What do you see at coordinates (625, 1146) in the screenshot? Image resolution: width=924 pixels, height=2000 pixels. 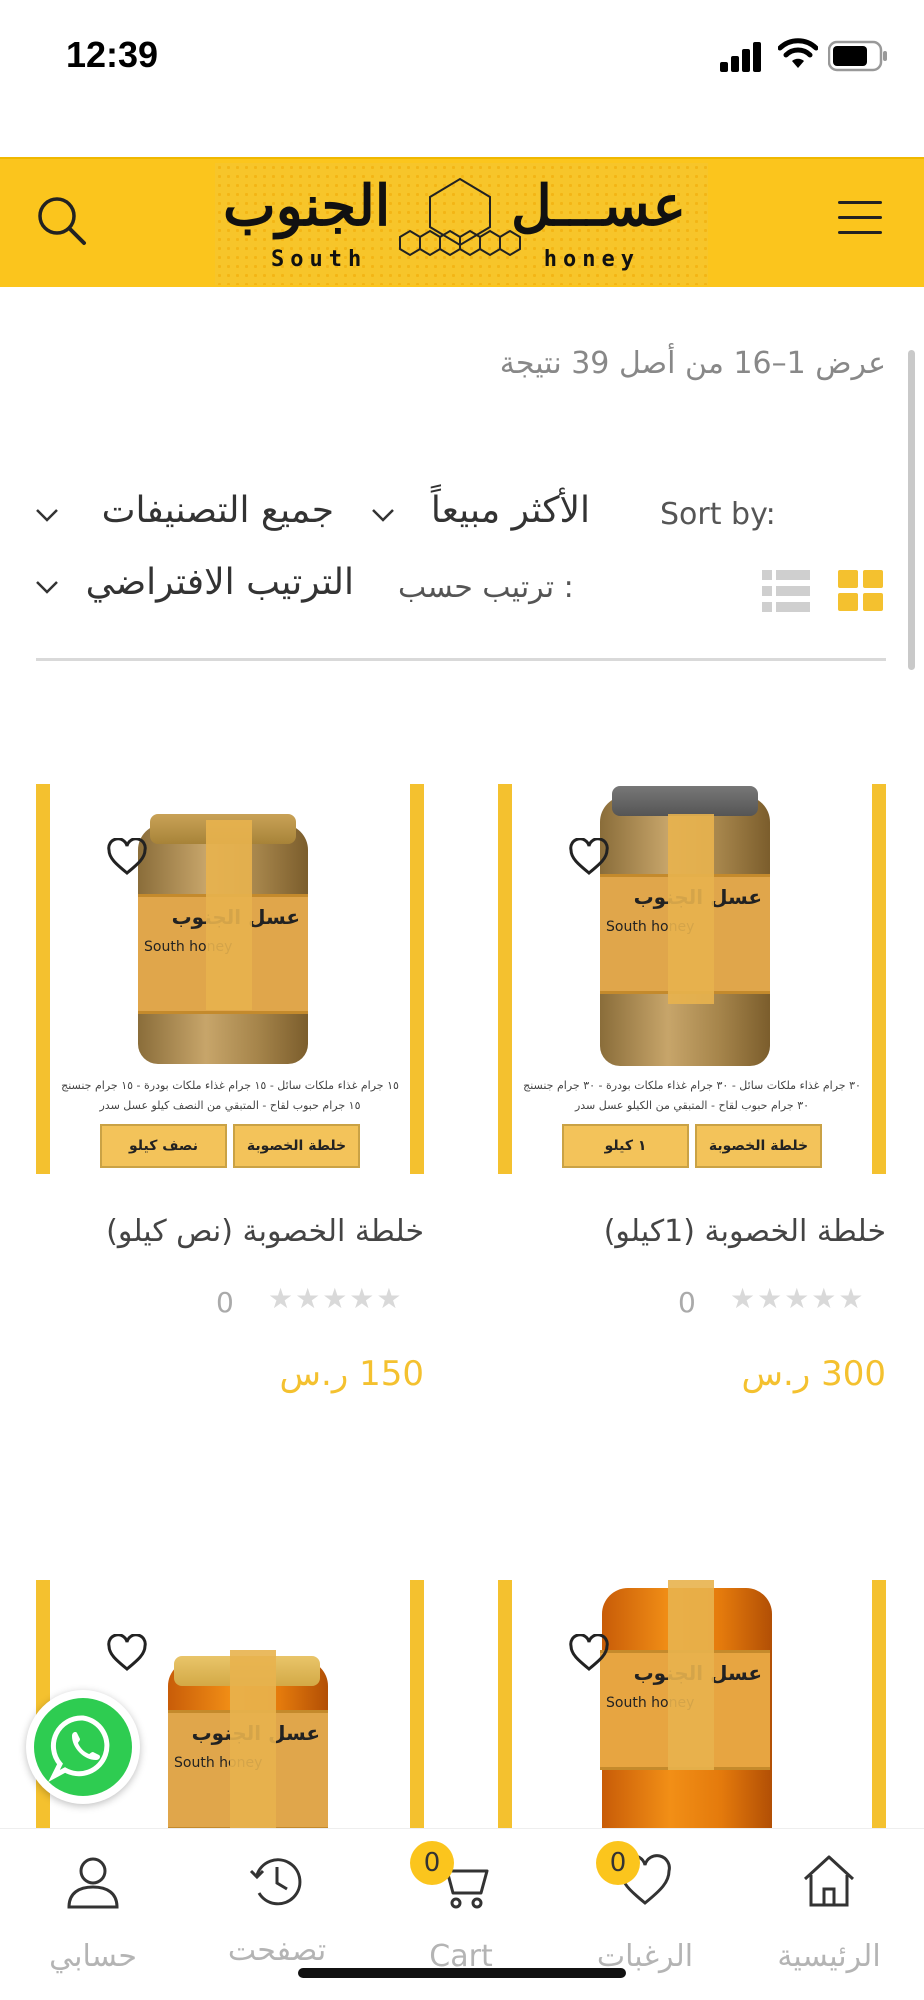 I see `image-badge: ١ كيلو` at bounding box center [625, 1146].